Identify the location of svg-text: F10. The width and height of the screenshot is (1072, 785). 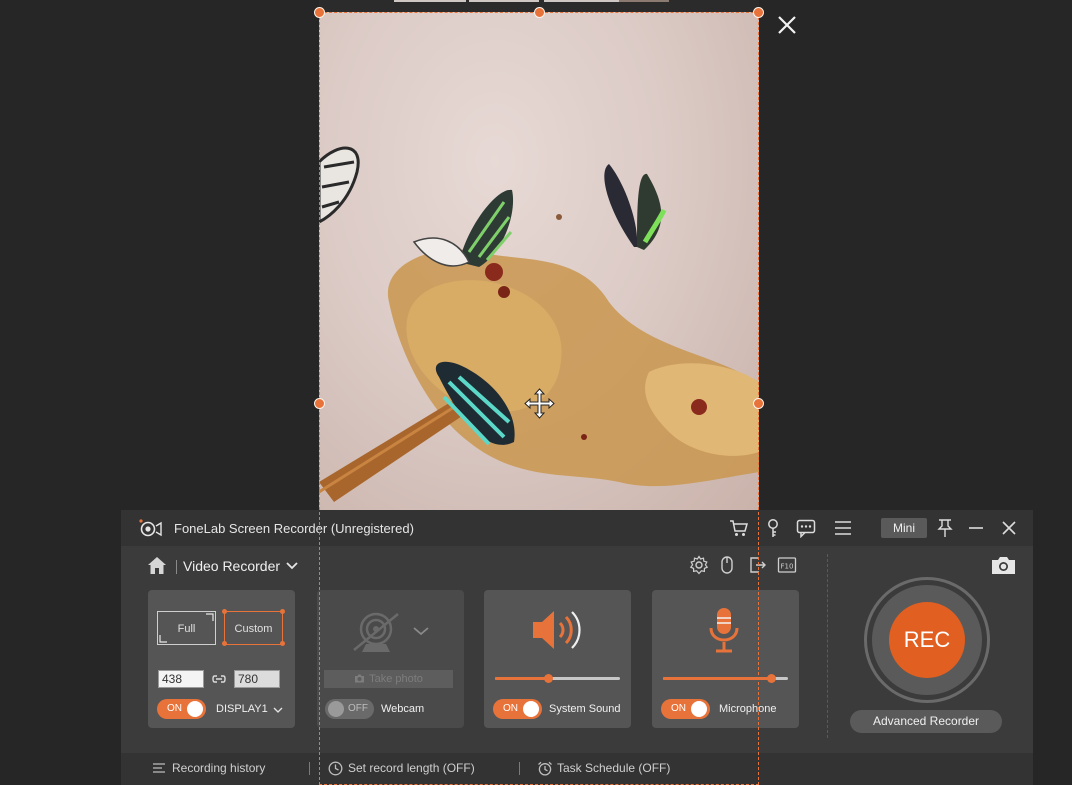
(787, 567).